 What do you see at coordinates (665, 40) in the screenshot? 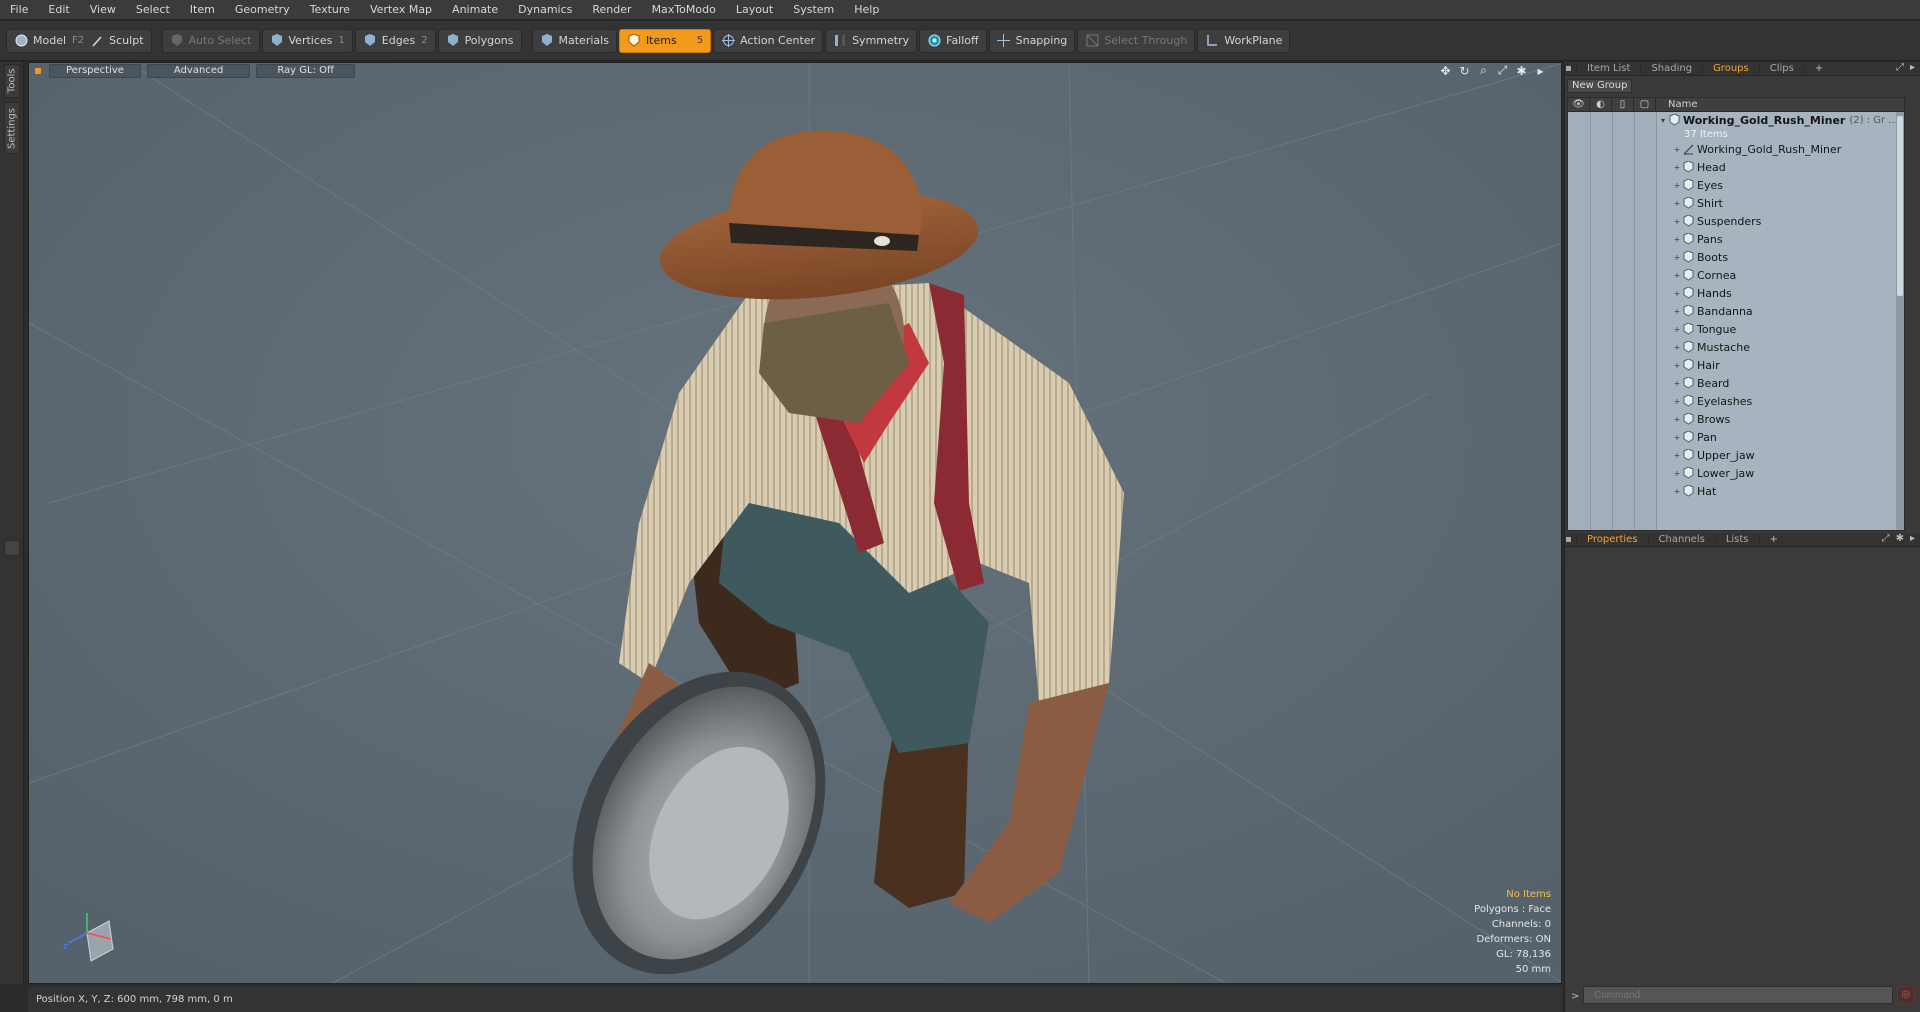
I see `items-button: Items 5` at bounding box center [665, 40].